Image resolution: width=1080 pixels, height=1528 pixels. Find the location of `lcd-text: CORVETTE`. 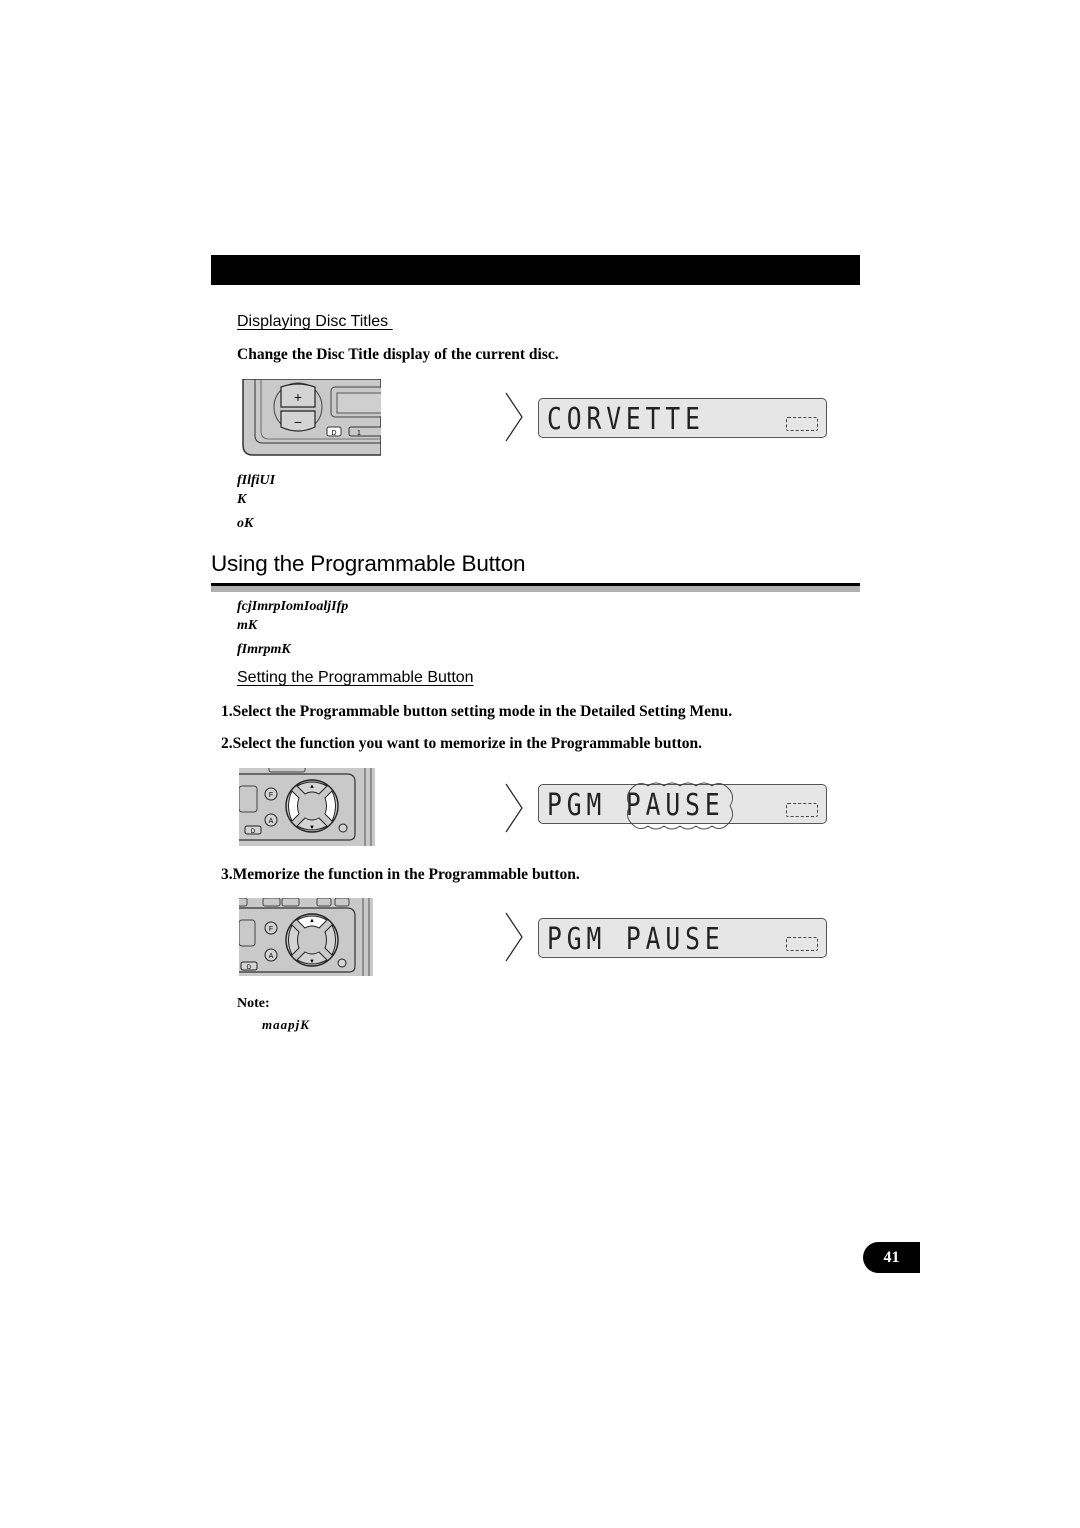

lcd-text: CORVETTE is located at coordinates (626, 419).